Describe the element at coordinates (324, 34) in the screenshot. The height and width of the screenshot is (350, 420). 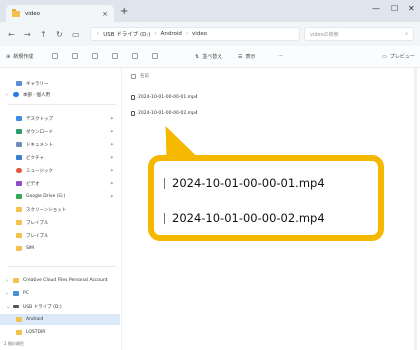
I see `search-placeholder: videoの検索` at that location.